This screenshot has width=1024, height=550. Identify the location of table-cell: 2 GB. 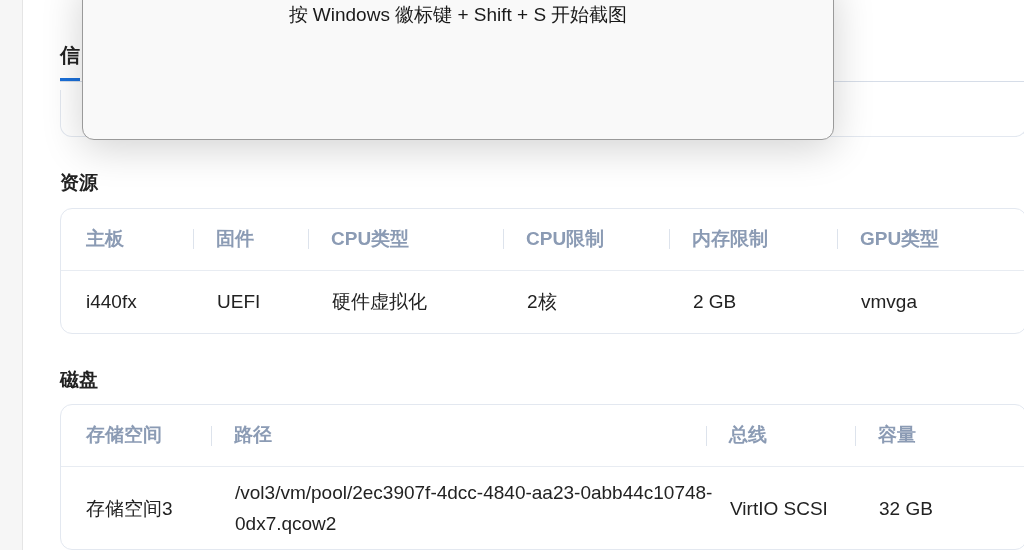
(715, 301).